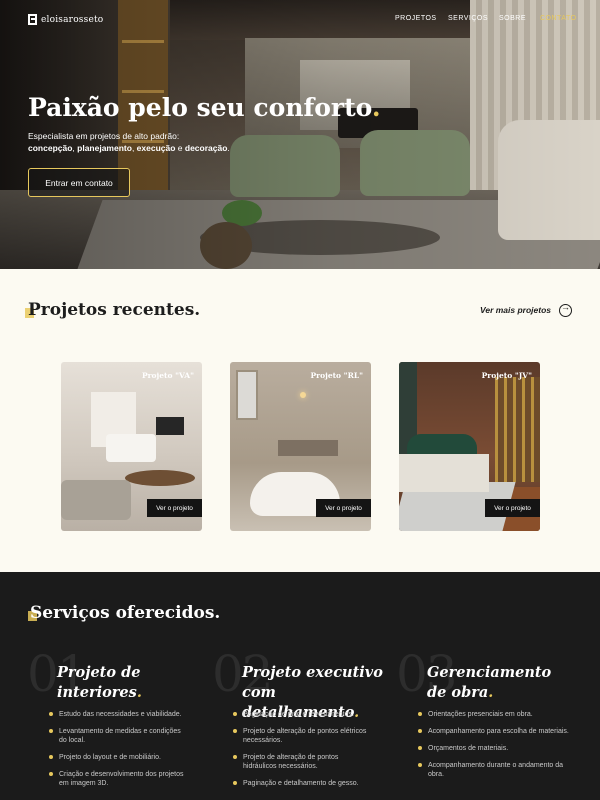  What do you see at coordinates (458, 692) in the screenshot?
I see `service-title-line: de obra` at bounding box center [458, 692].